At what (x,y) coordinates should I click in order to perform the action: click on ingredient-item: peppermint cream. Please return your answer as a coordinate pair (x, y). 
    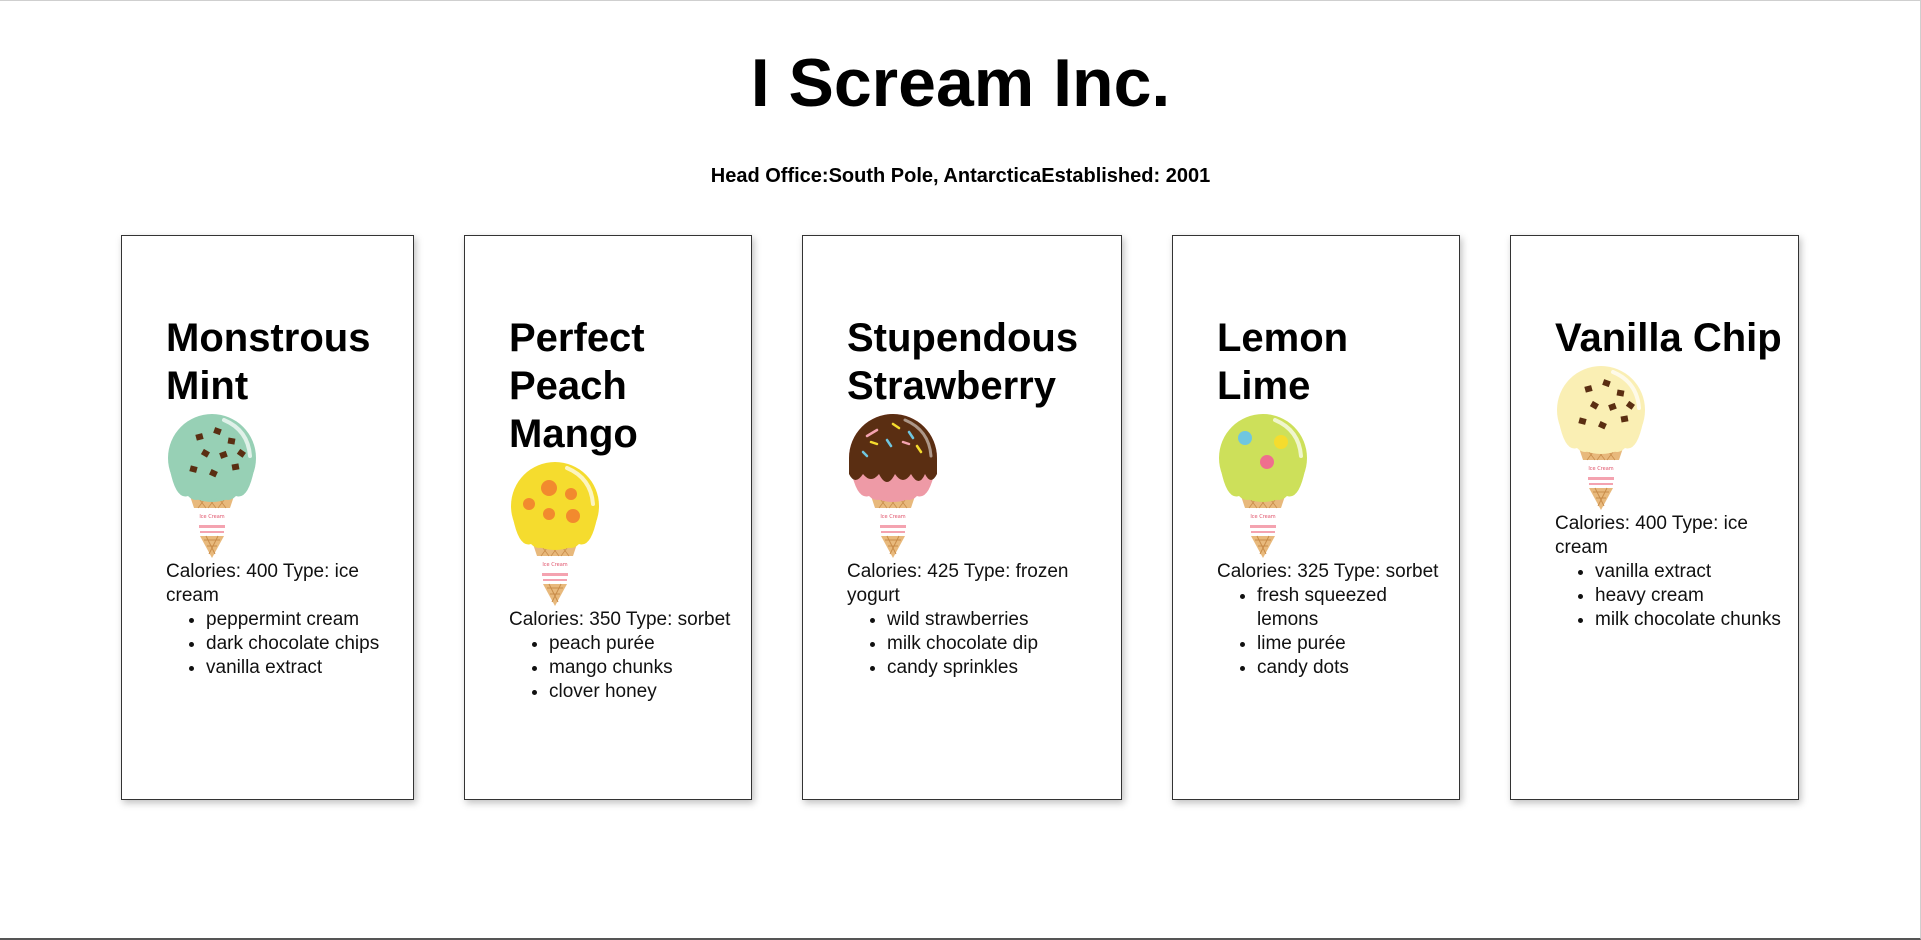
    Looking at the image, I should click on (303, 620).